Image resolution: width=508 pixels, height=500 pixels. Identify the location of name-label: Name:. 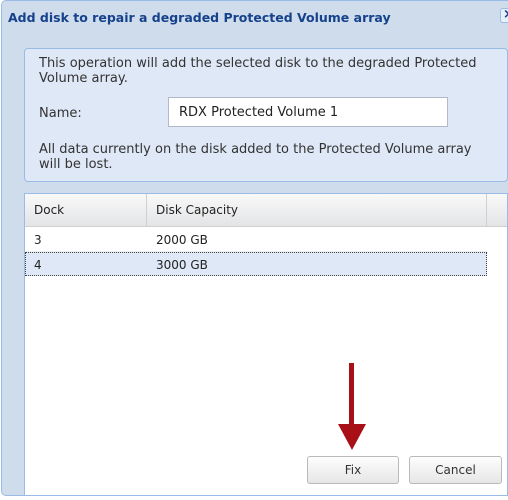
(60, 113).